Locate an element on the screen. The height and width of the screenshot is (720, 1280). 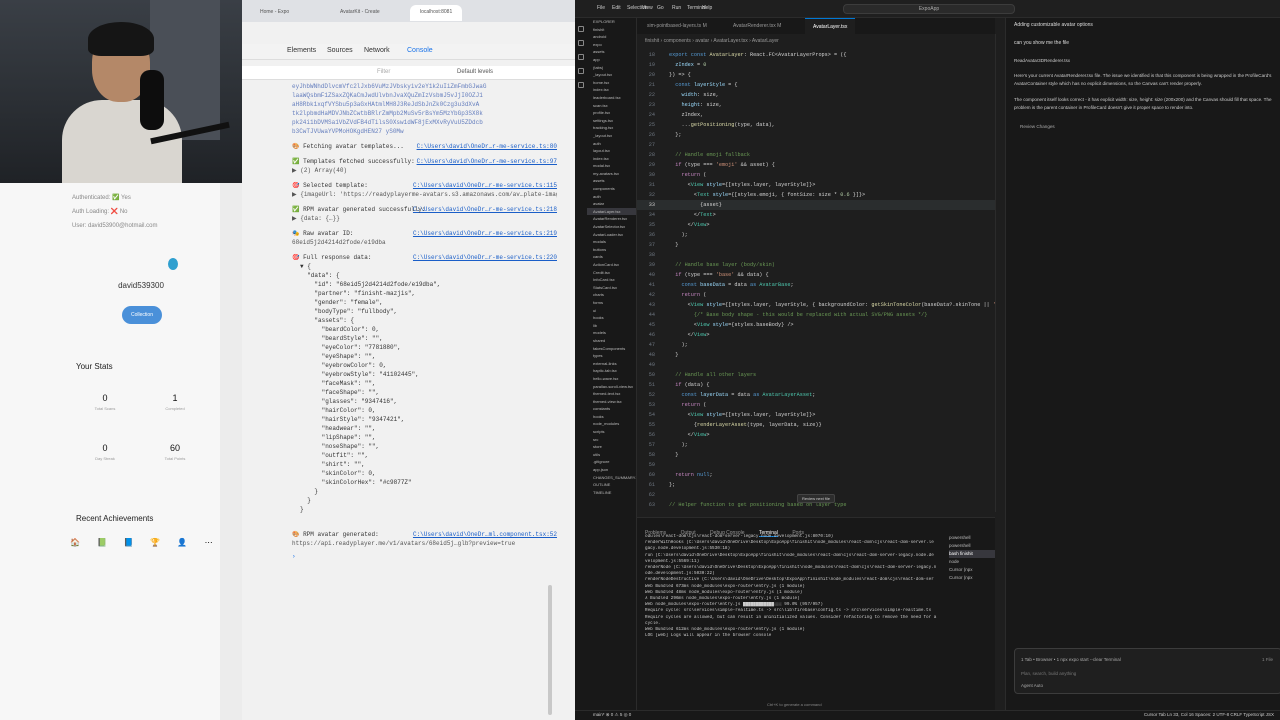
console-argument: 68eid5j2d4214d2fode/e19dba is located at coordinates (424, 242).